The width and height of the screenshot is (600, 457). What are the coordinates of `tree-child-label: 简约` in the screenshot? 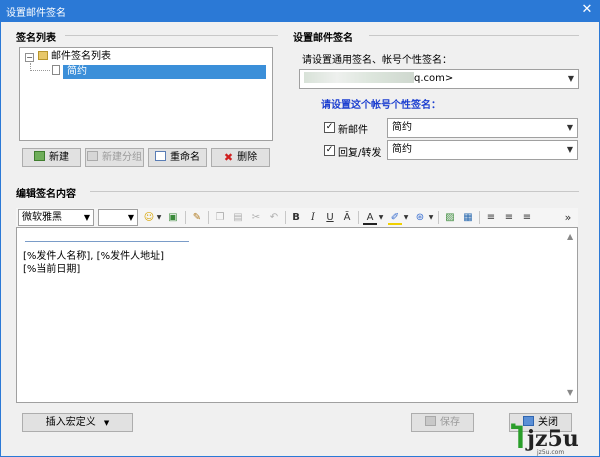 It's located at (164, 72).